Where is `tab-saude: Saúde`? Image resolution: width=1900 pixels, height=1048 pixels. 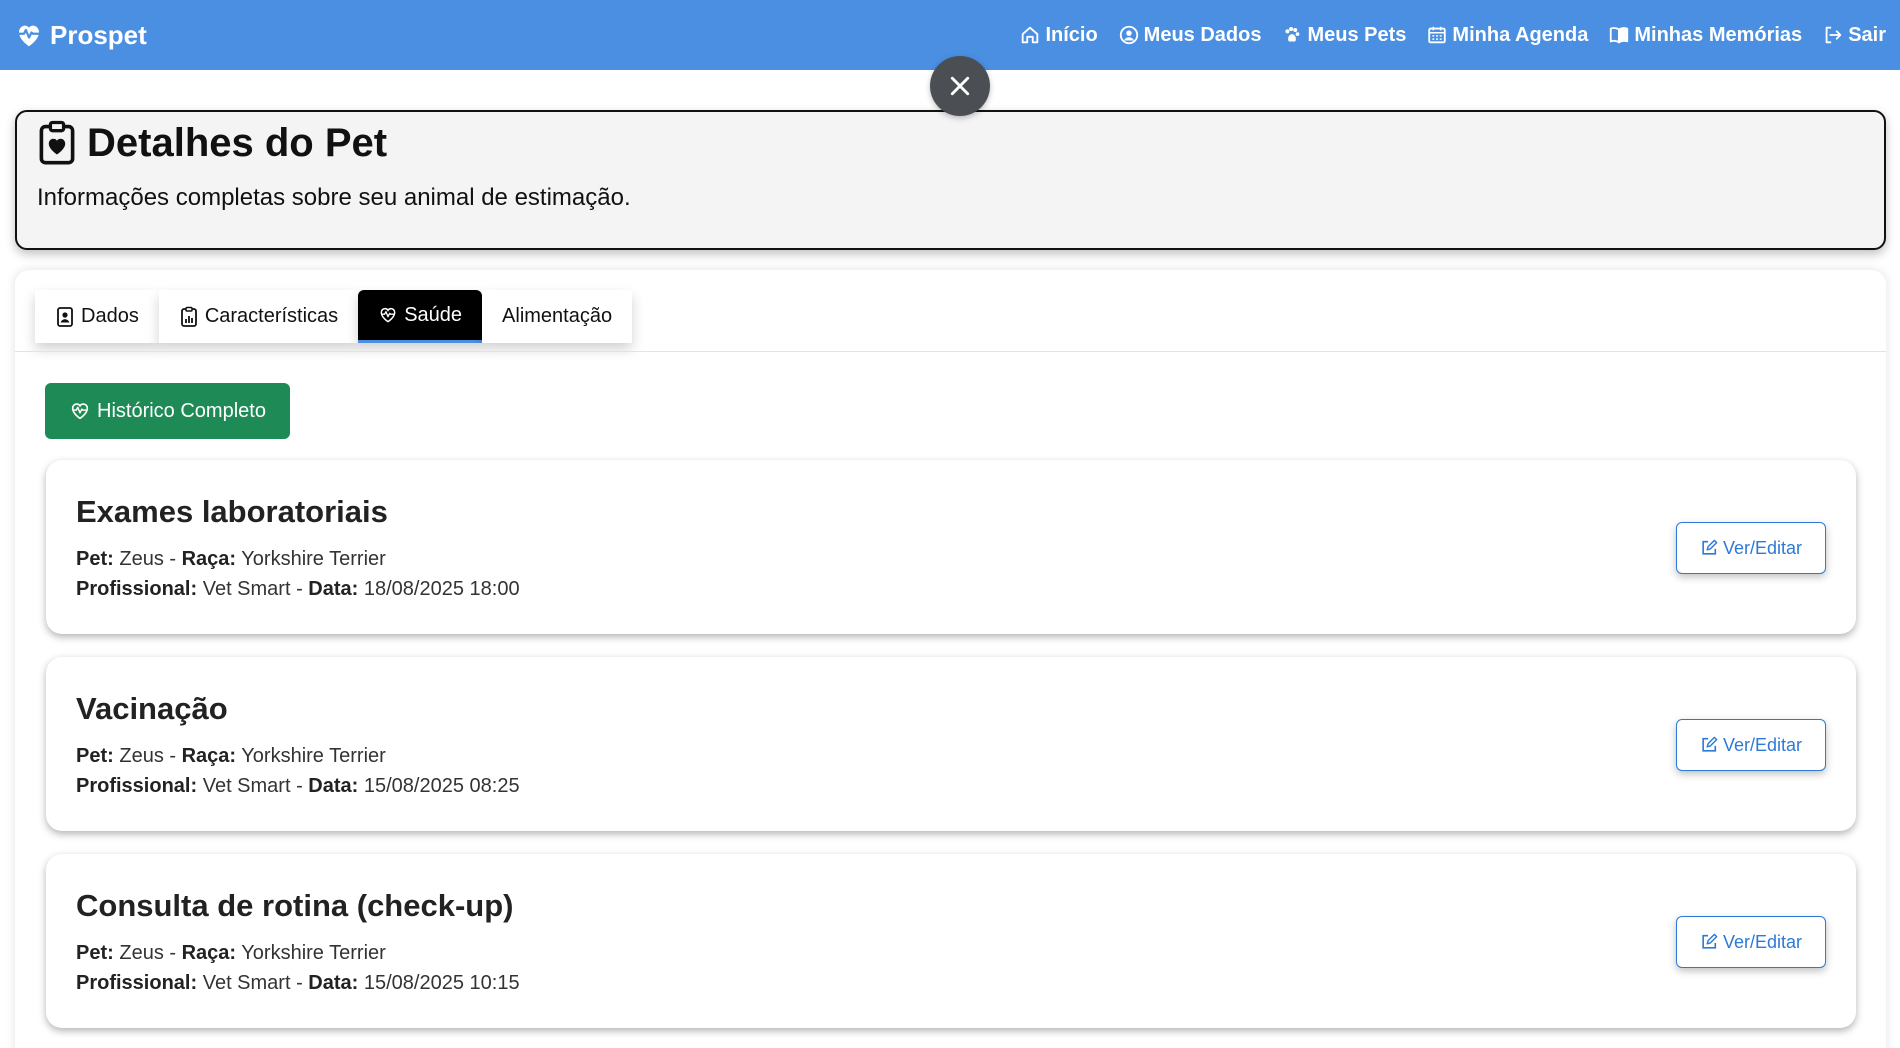 tab-saude: Saúde is located at coordinates (420, 316).